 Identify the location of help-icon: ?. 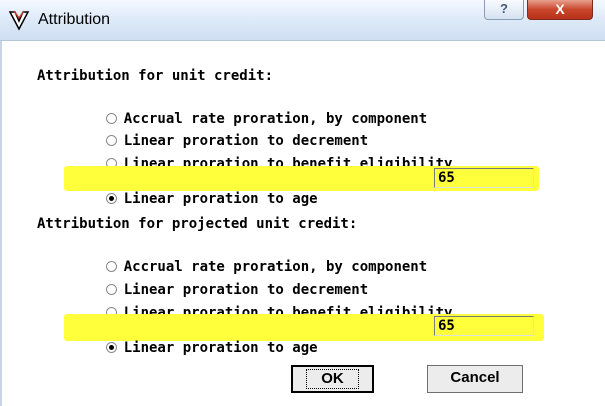
(504, 8).